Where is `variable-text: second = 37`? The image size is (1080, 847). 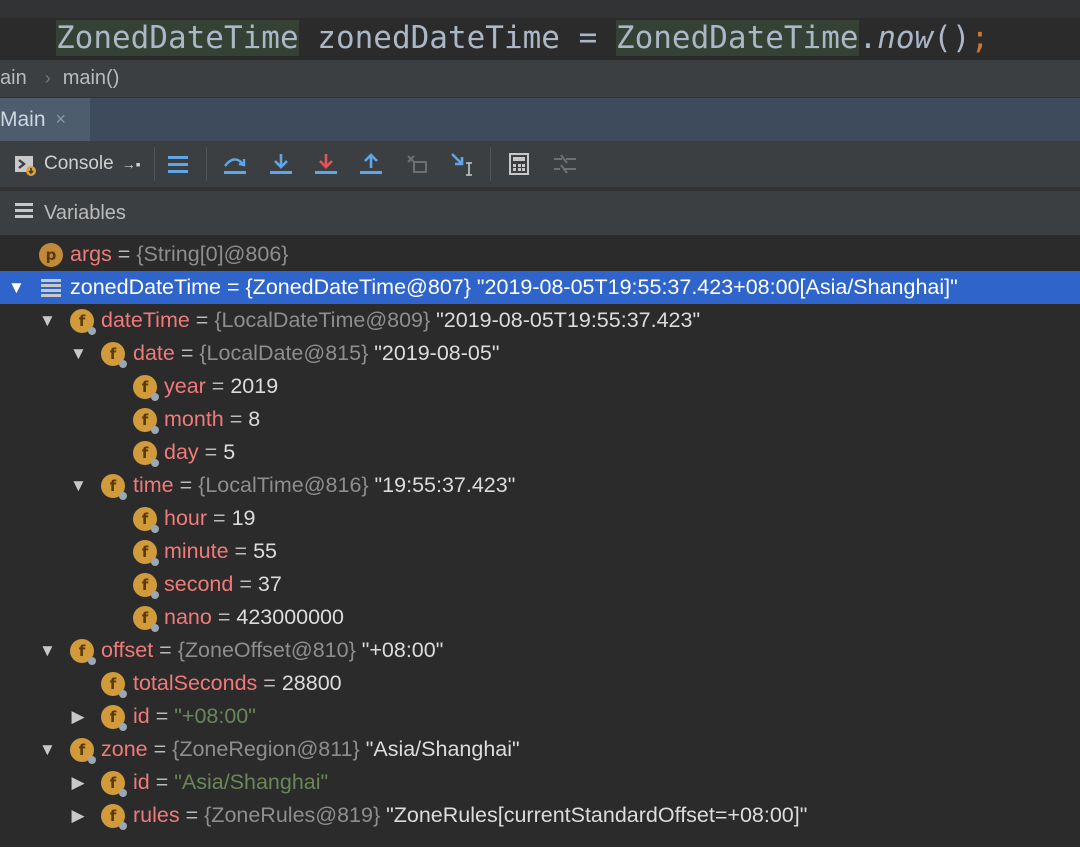
variable-text: second = 37 is located at coordinates (223, 584).